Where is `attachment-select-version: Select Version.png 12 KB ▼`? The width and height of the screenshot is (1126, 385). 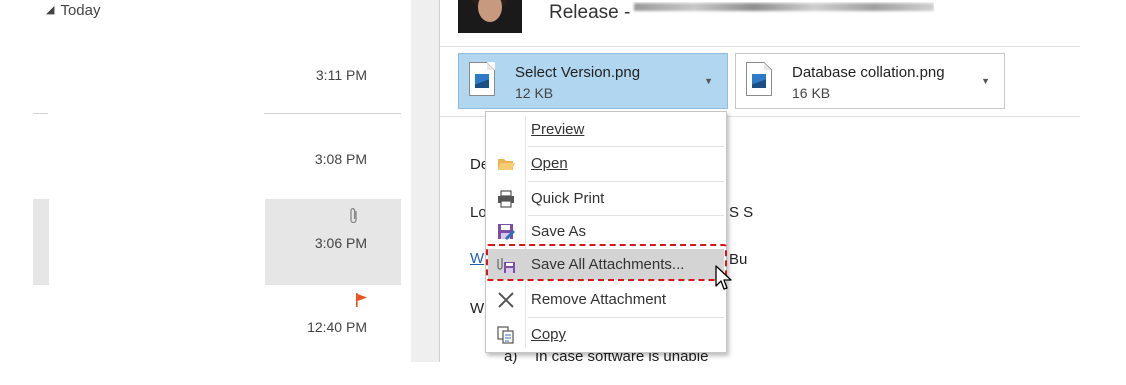 attachment-select-version: Select Version.png 12 KB ▼ is located at coordinates (593, 81).